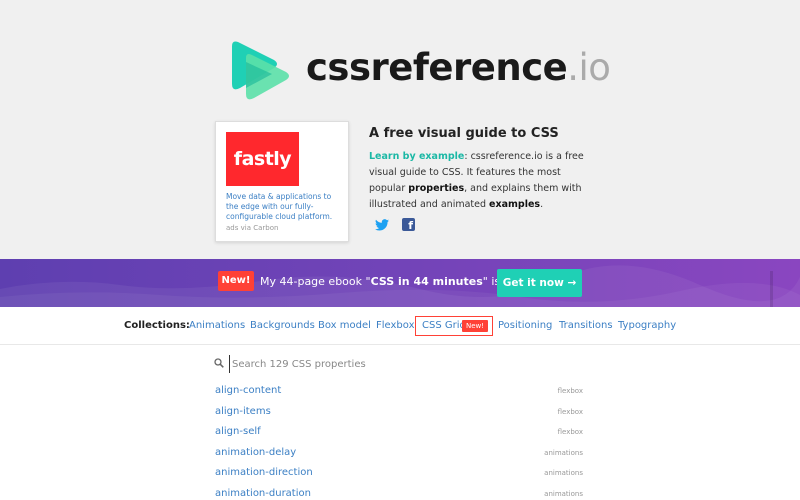 The height and width of the screenshot is (500, 800). What do you see at coordinates (344, 325) in the screenshot?
I see `collection-box-model: Box model` at bounding box center [344, 325].